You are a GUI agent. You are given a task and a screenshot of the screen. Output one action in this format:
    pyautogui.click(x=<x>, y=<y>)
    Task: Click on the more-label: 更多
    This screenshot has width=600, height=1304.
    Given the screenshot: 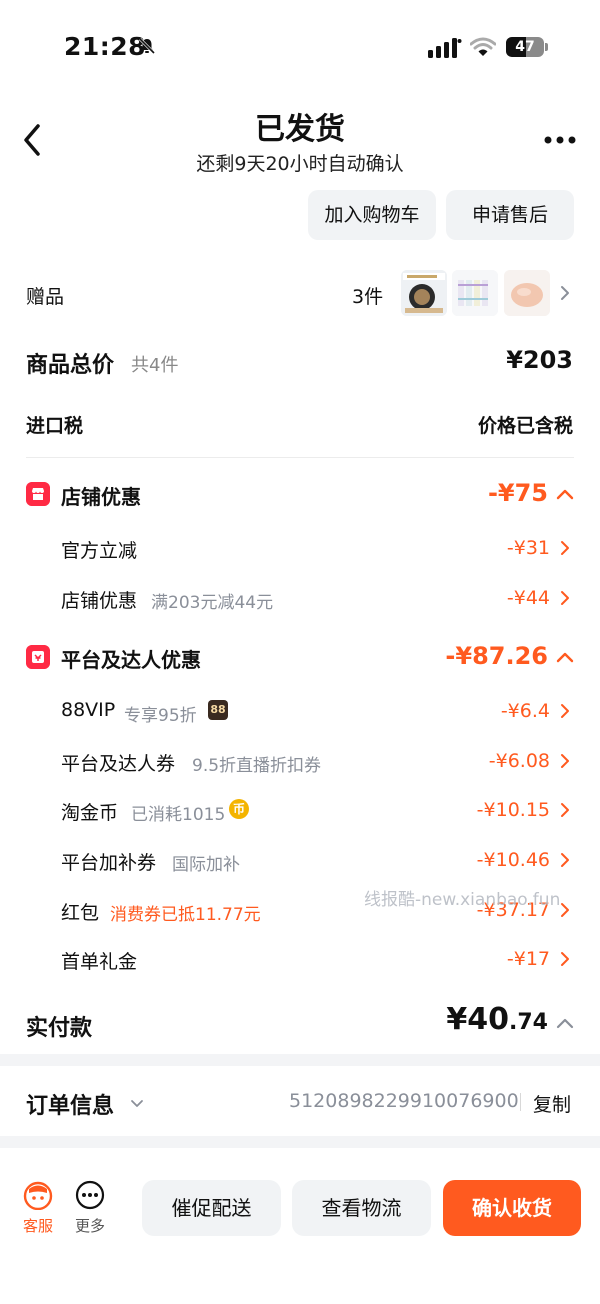 What is the action you would take?
    pyautogui.click(x=89, y=1226)
    